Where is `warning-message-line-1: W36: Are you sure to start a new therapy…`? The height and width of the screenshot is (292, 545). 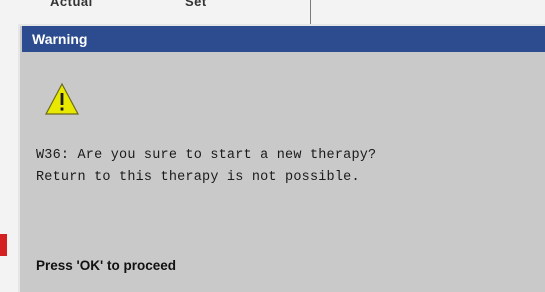 warning-message-line-1: W36: Are you sure to start a new therapy… is located at coordinates (206, 155).